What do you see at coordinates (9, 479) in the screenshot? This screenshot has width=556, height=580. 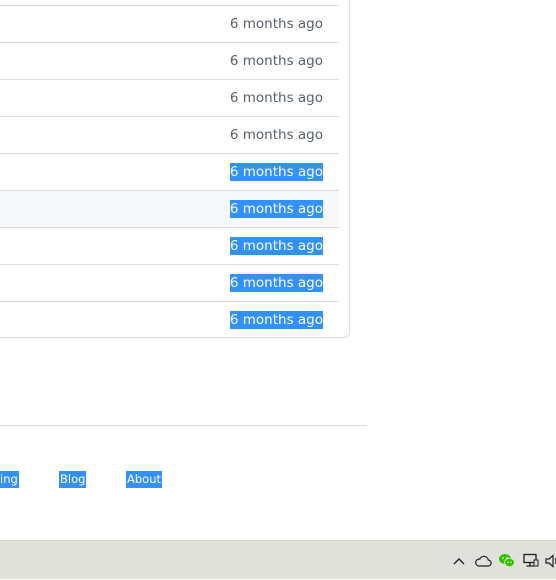 I see `footer-link-partial: ing` at bounding box center [9, 479].